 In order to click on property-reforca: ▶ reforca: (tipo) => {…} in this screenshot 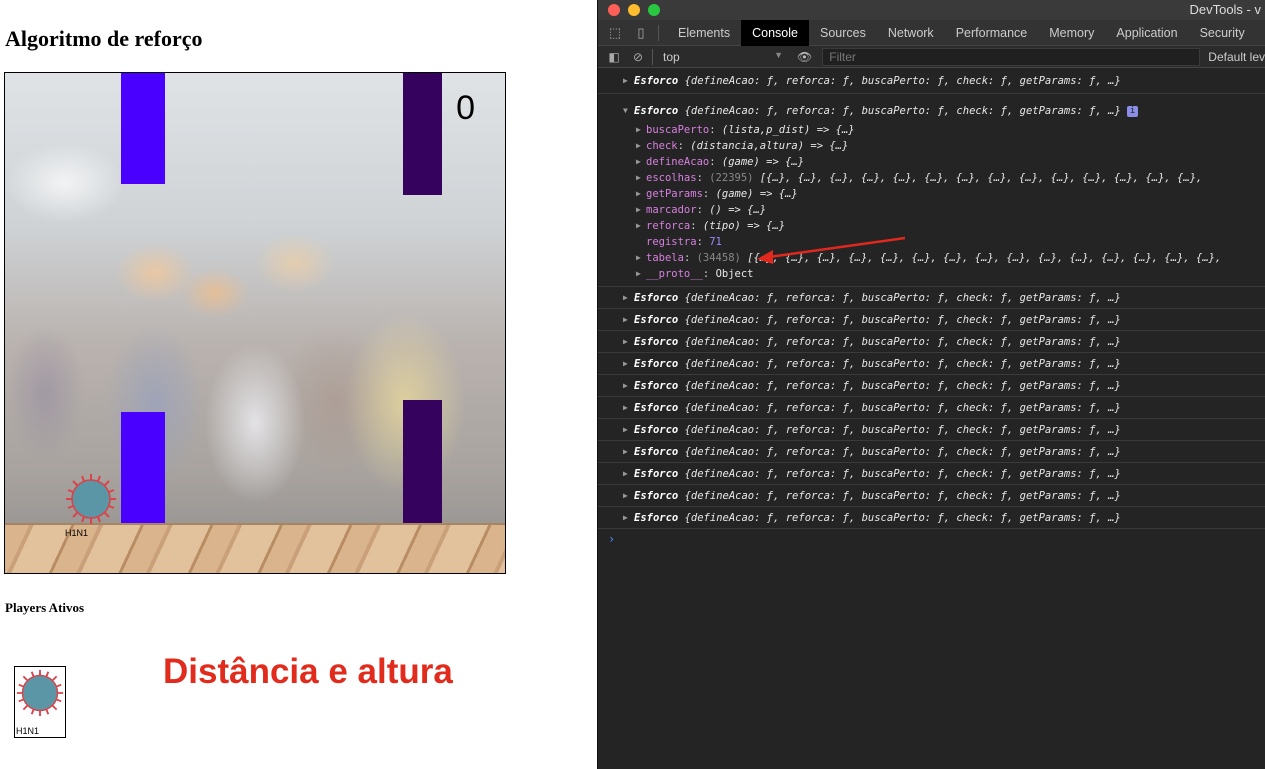, I will do `click(931, 226)`.